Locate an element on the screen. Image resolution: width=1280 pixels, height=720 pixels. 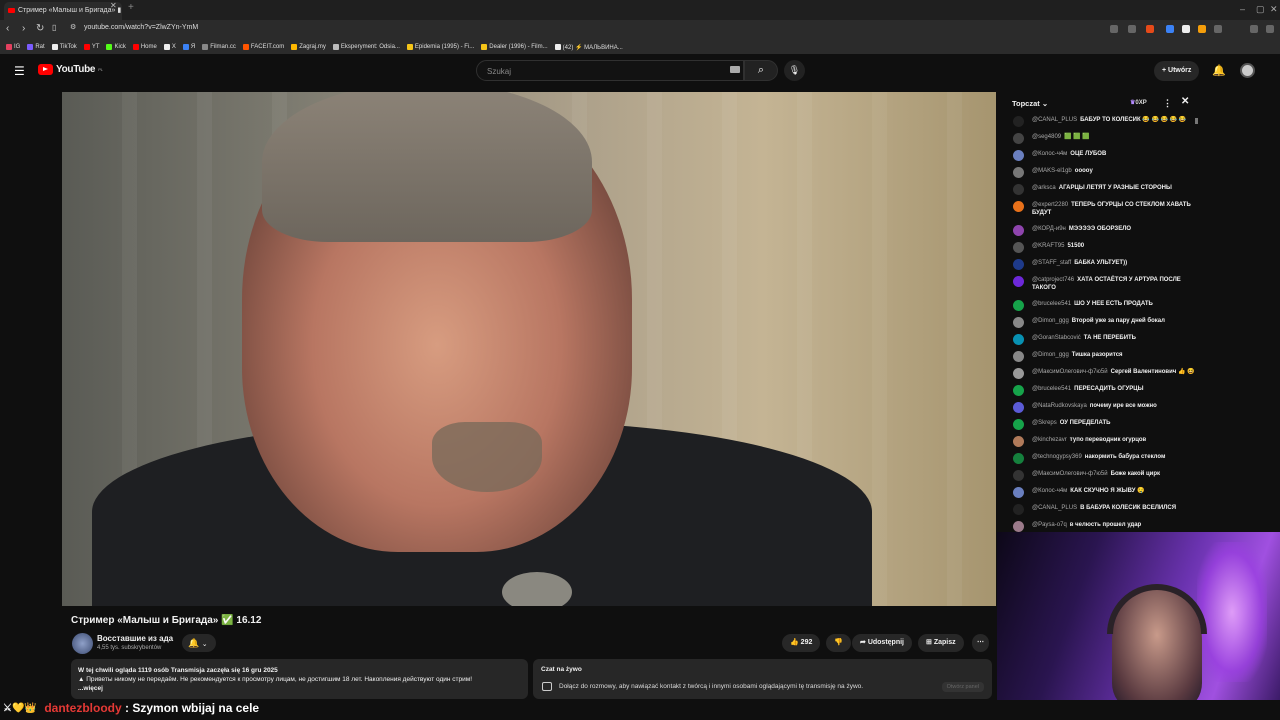
more-actions-button: ⋯ is located at coordinates (980, 643).